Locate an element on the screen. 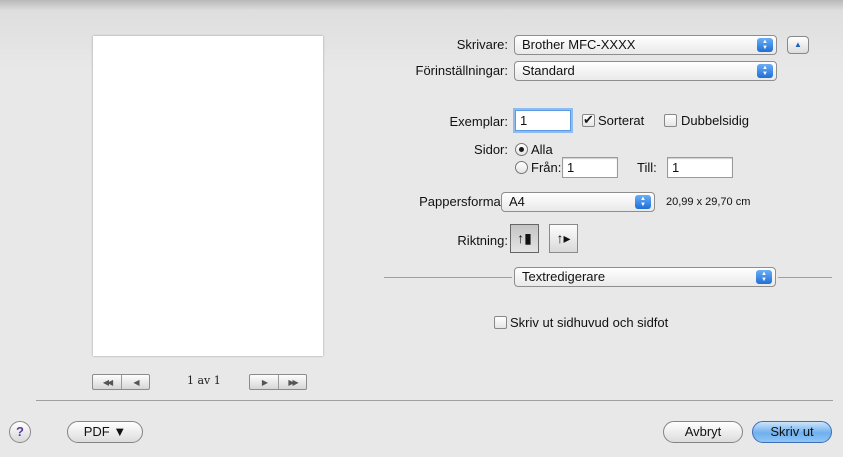  paper-size-popup: A4 ▲ ▼ is located at coordinates (578, 202).